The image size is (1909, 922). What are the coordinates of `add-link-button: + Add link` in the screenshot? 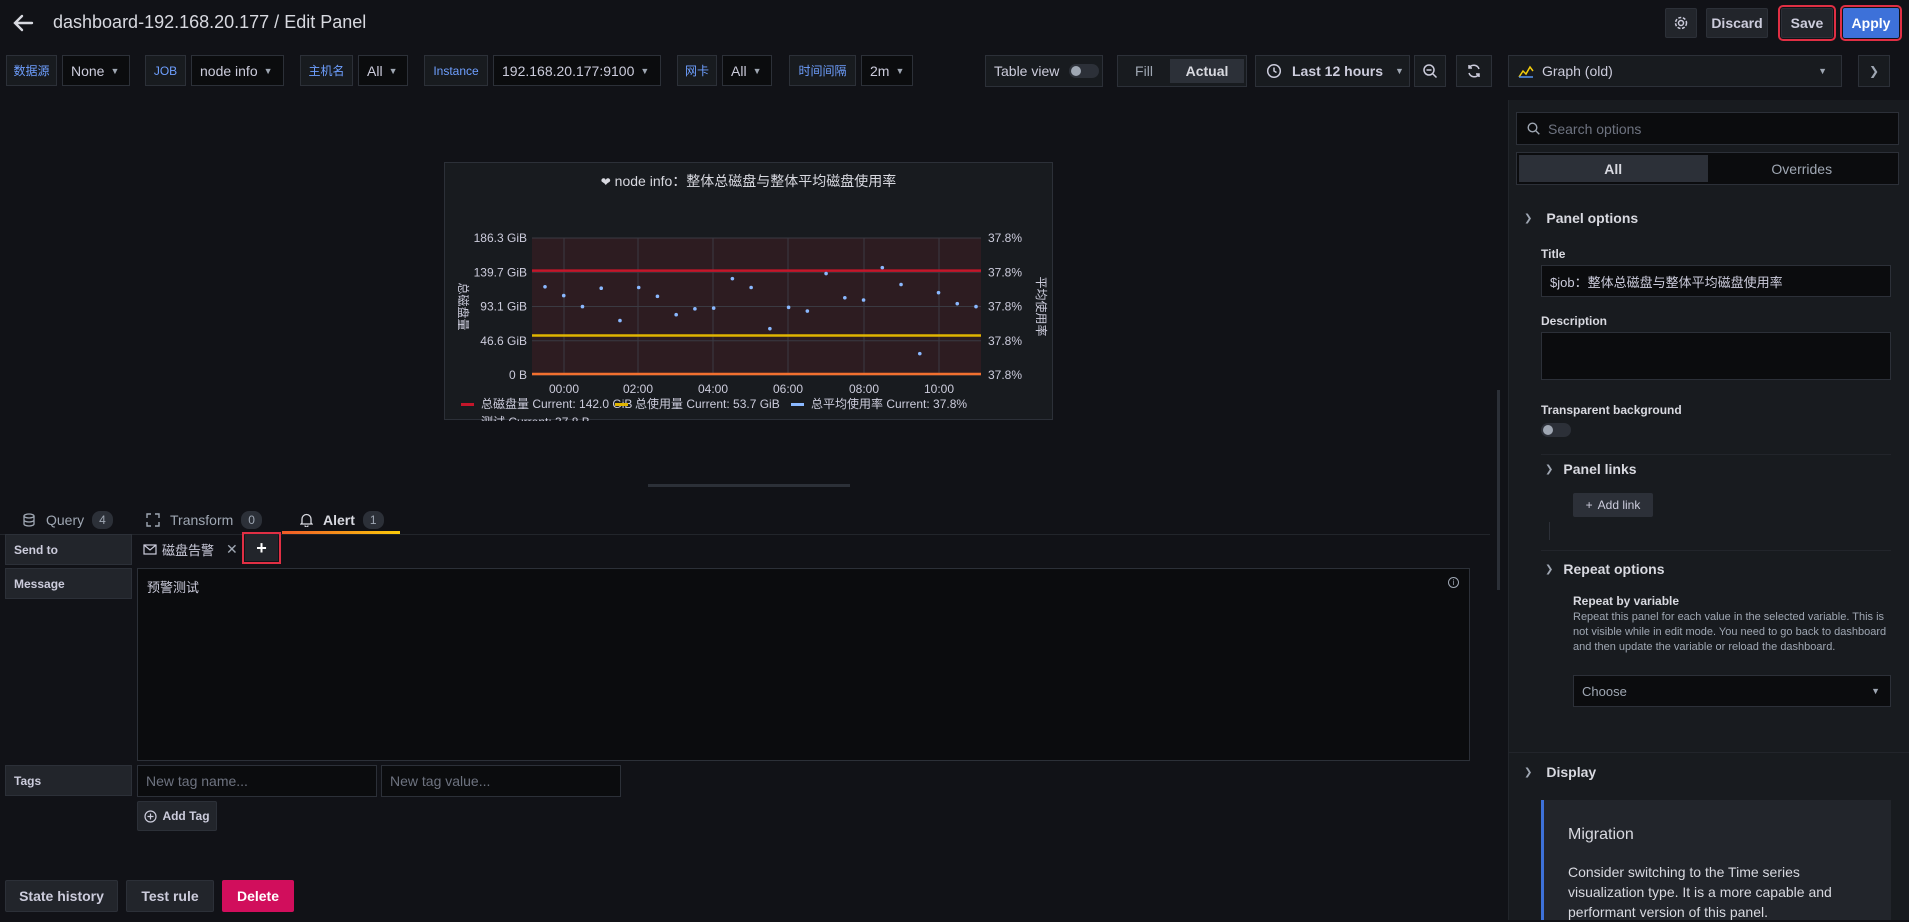 It's located at (1613, 505).